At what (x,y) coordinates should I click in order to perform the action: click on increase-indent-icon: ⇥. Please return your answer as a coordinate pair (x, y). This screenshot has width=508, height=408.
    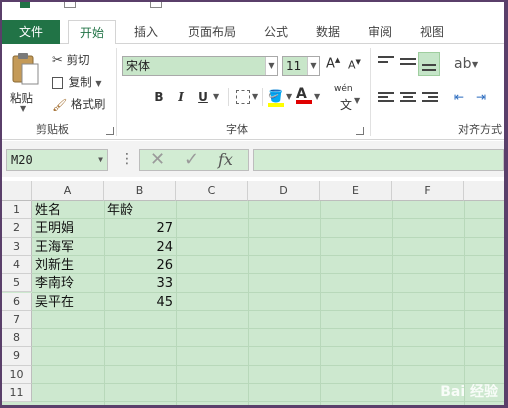
    Looking at the image, I should click on (481, 97).